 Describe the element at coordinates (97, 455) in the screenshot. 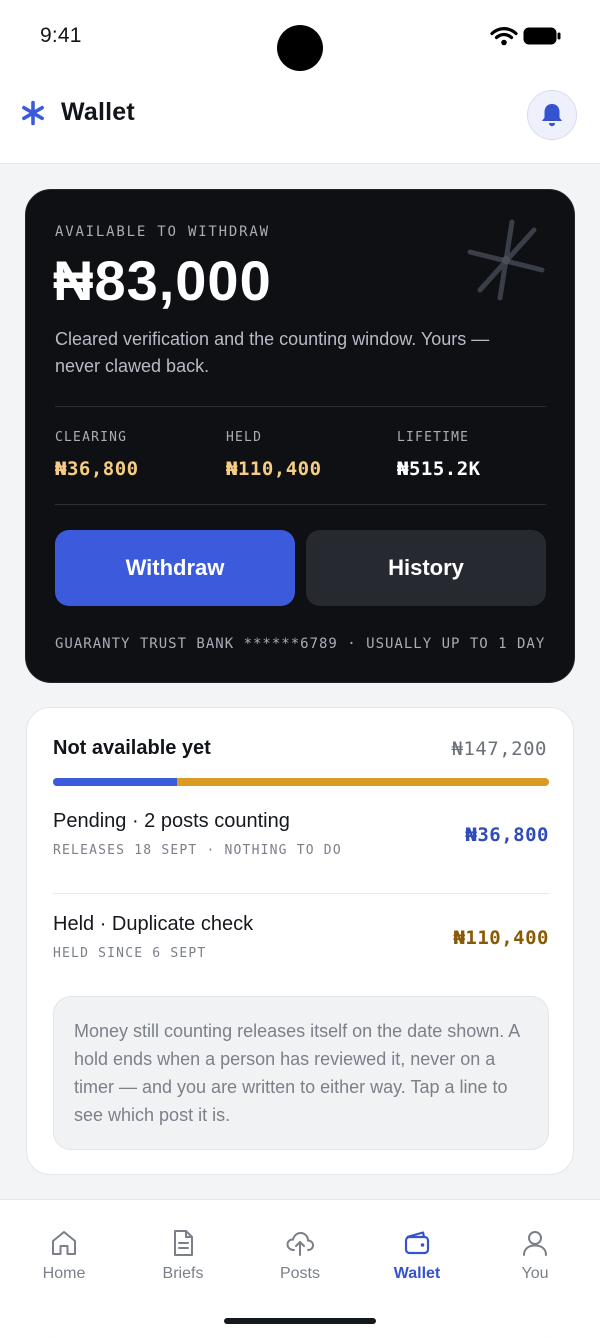

I see `stat-clearing: CLEARING ₦36,800` at that location.